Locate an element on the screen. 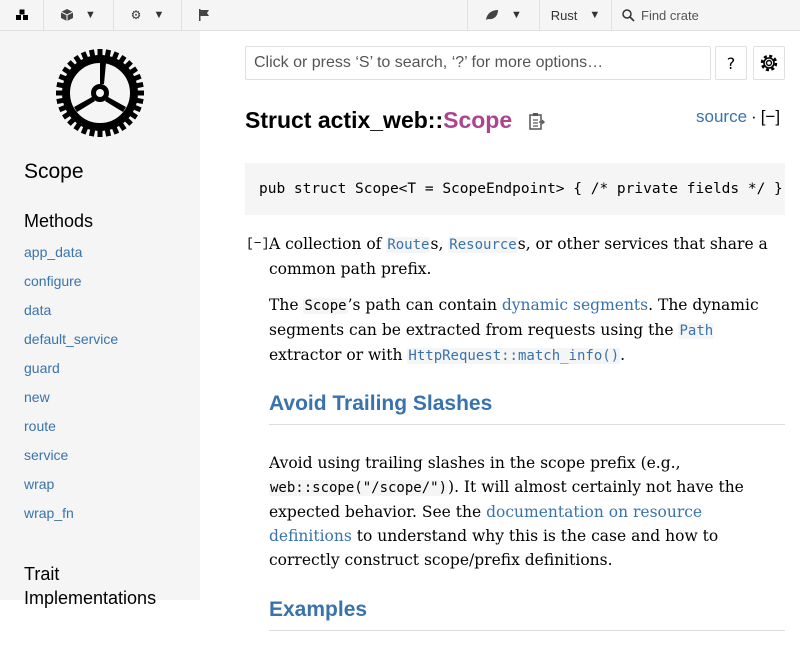  find-crate-placeholder: Find crate is located at coordinates (670, 15).